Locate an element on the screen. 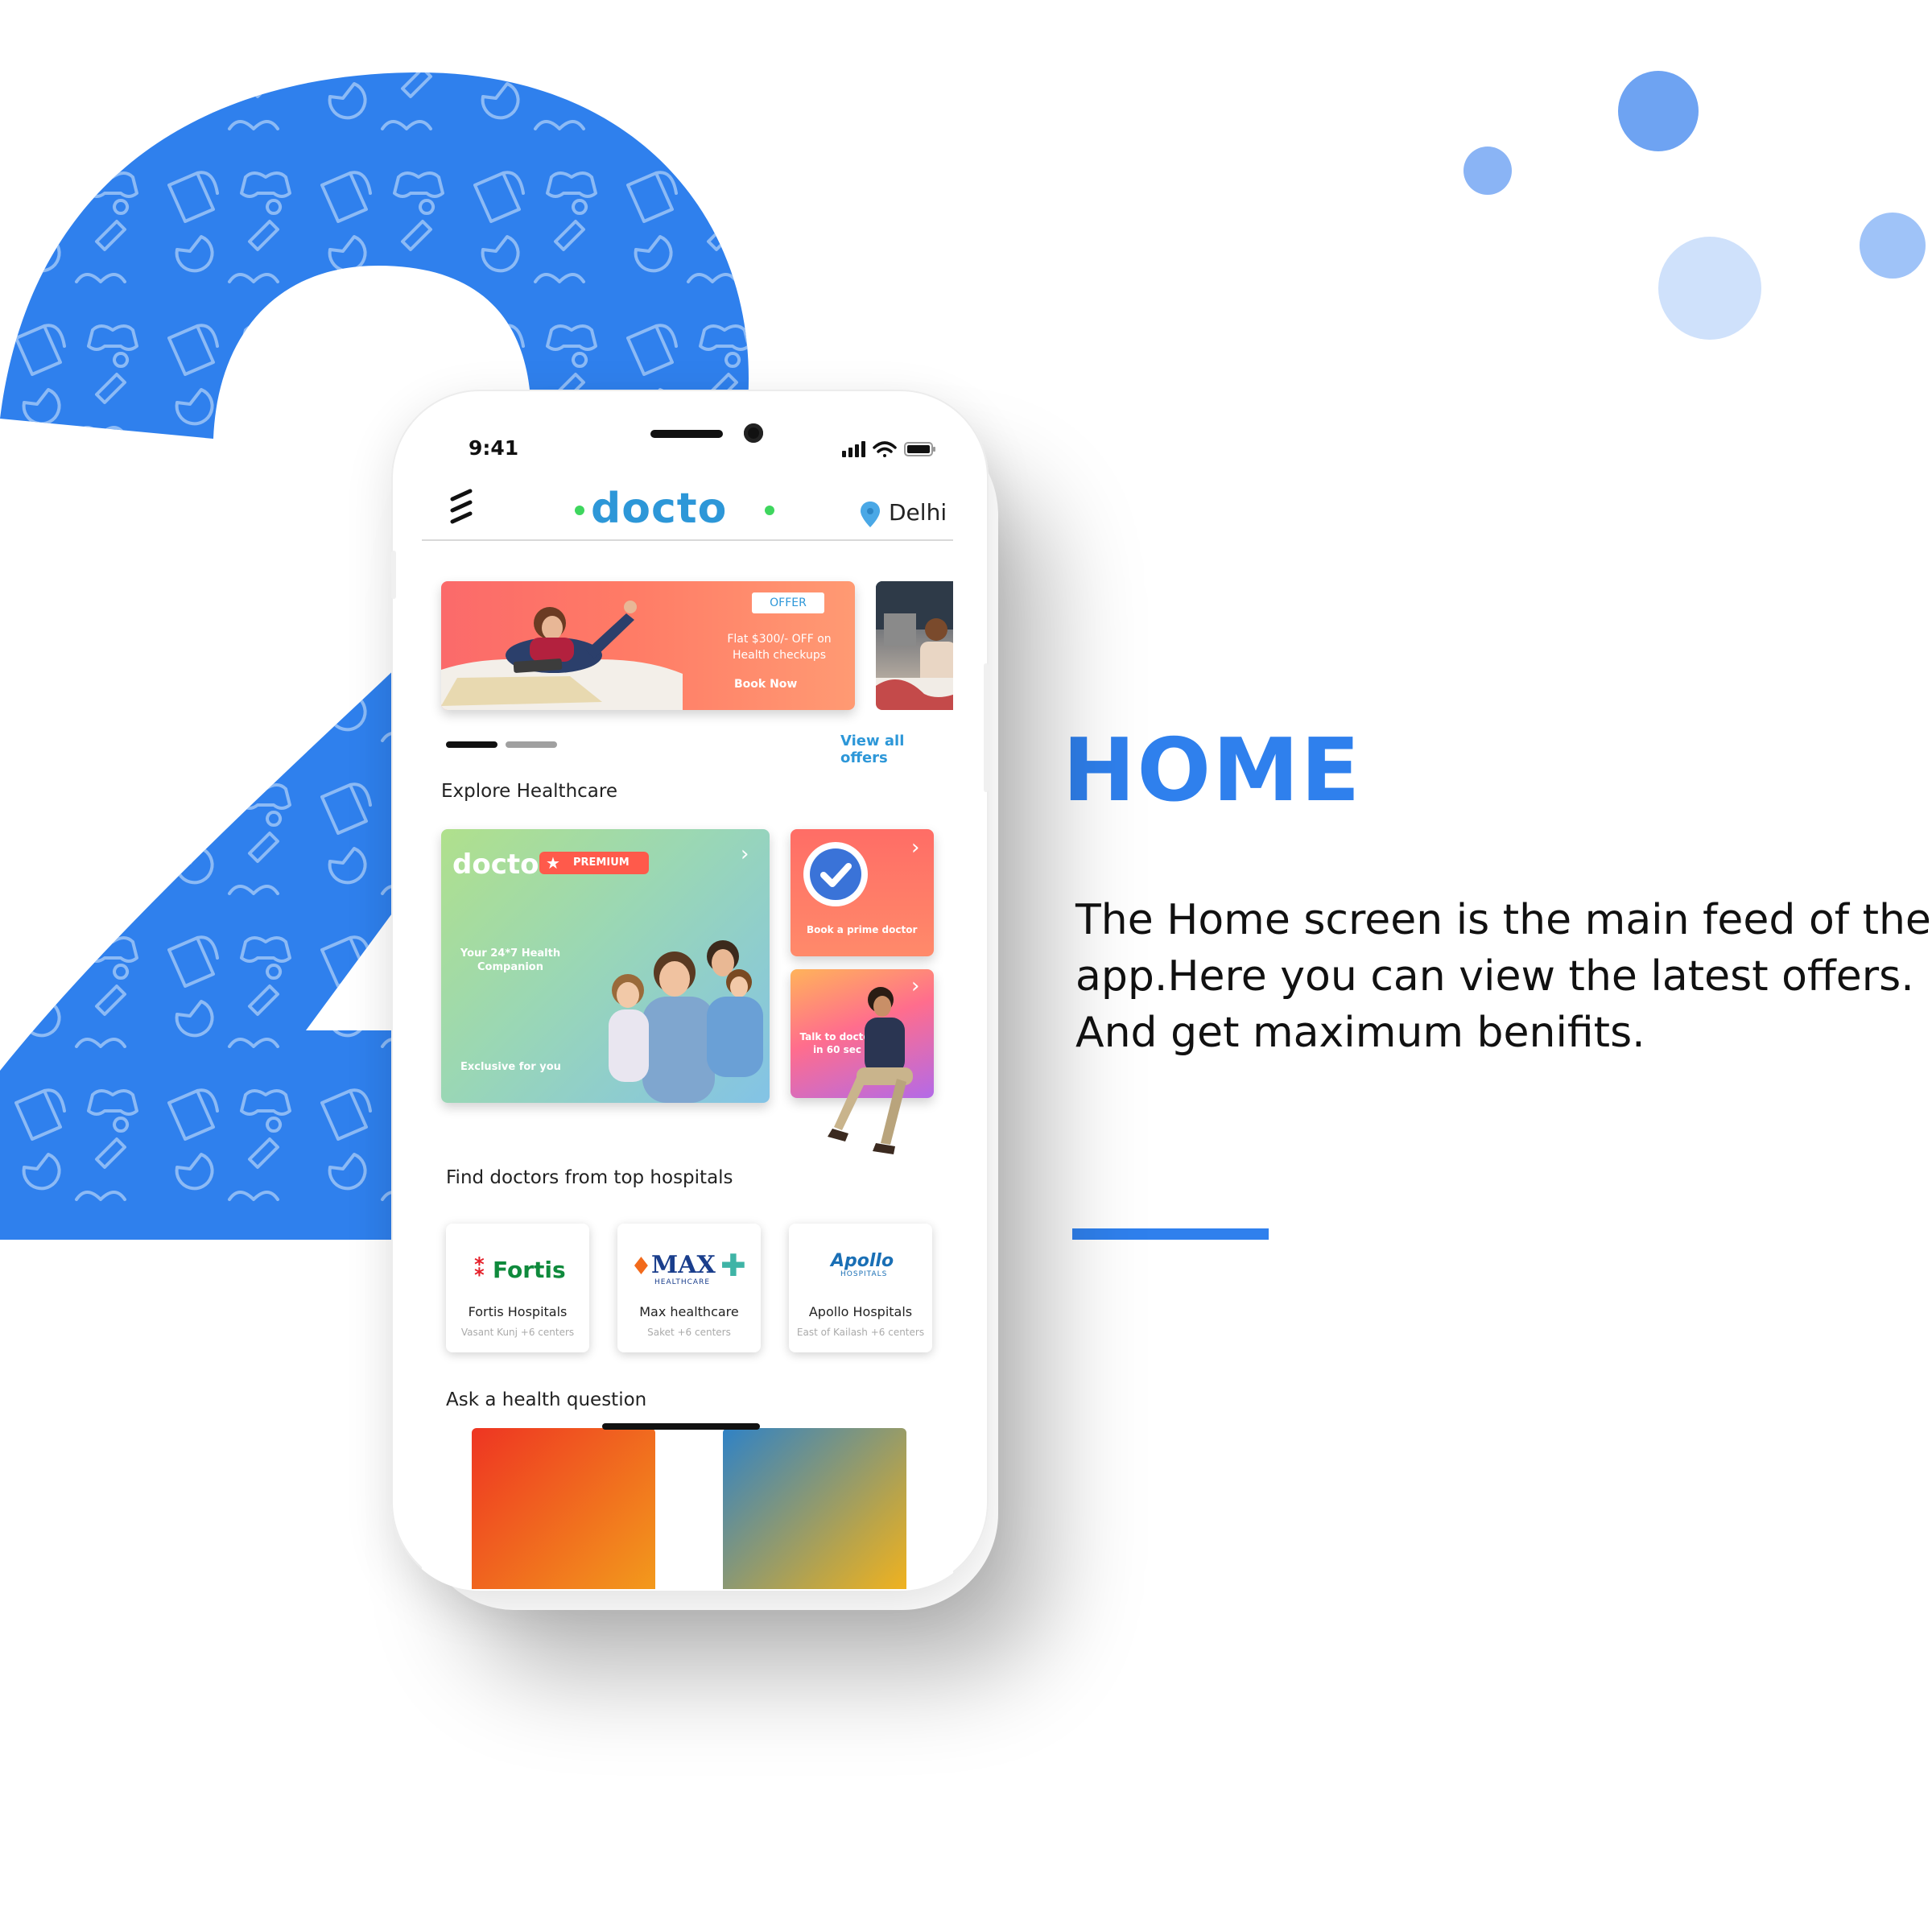 The width and height of the screenshot is (1932, 1932). carousel-dot is located at coordinates (531, 744).